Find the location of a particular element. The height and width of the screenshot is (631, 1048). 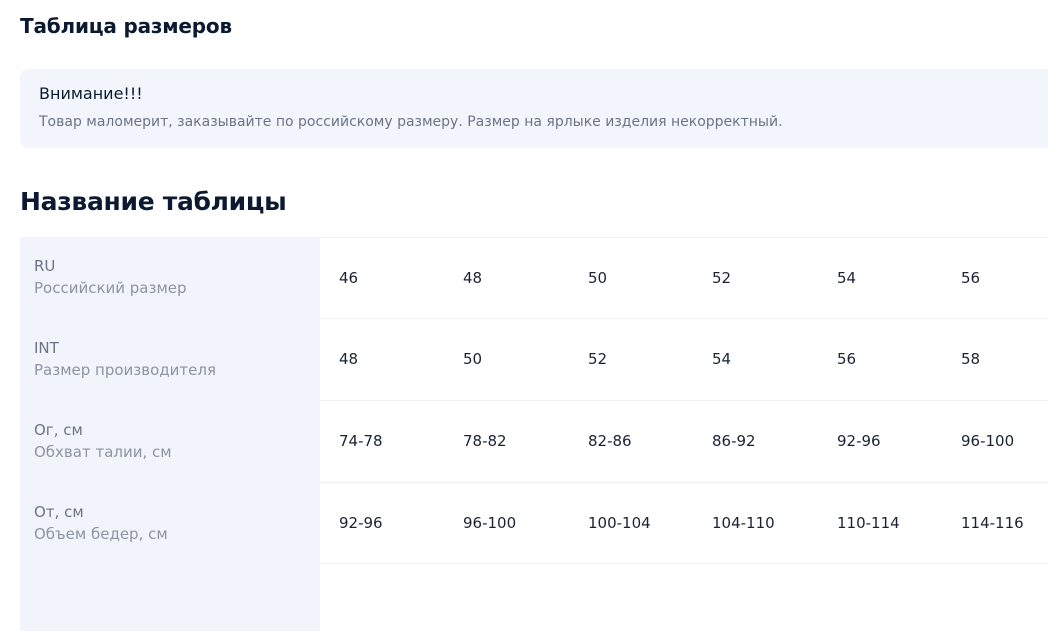

row-code: Ог, см is located at coordinates (58, 430).